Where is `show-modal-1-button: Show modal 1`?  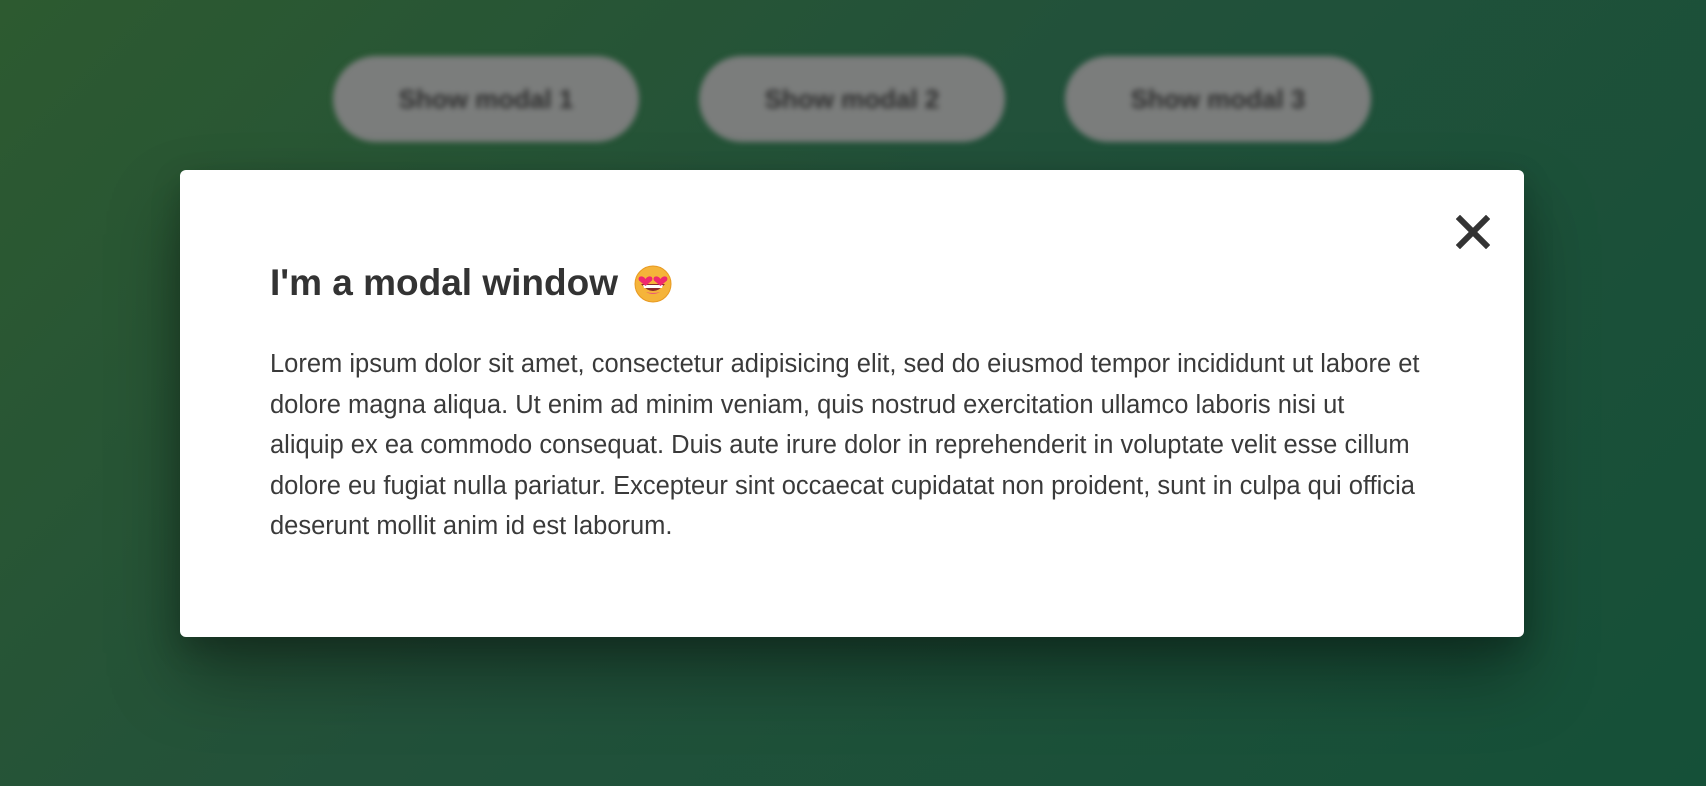 show-modal-1-button: Show modal 1 is located at coordinates (486, 99).